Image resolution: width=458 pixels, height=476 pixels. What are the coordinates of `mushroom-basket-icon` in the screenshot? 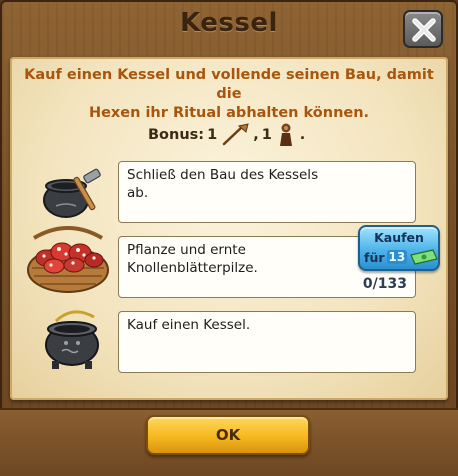 It's located at (68, 259).